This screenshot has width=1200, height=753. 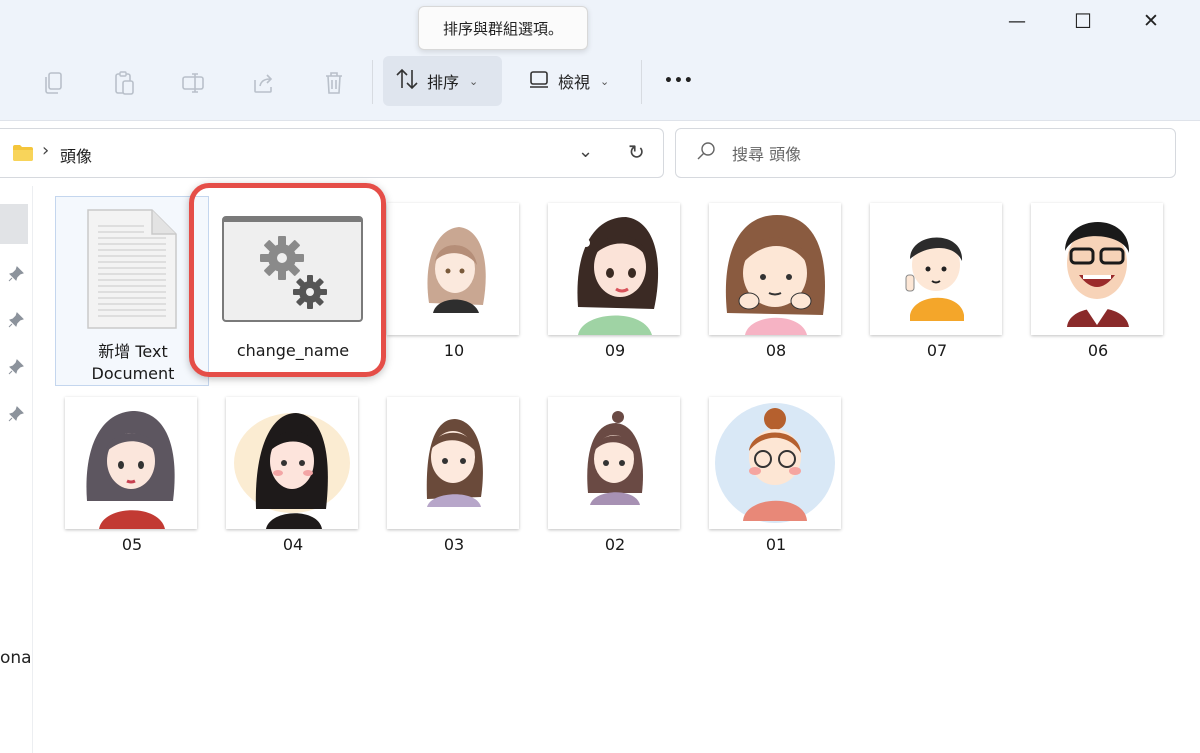 I want to click on file-item-image: 02, so click(x=615, y=485).